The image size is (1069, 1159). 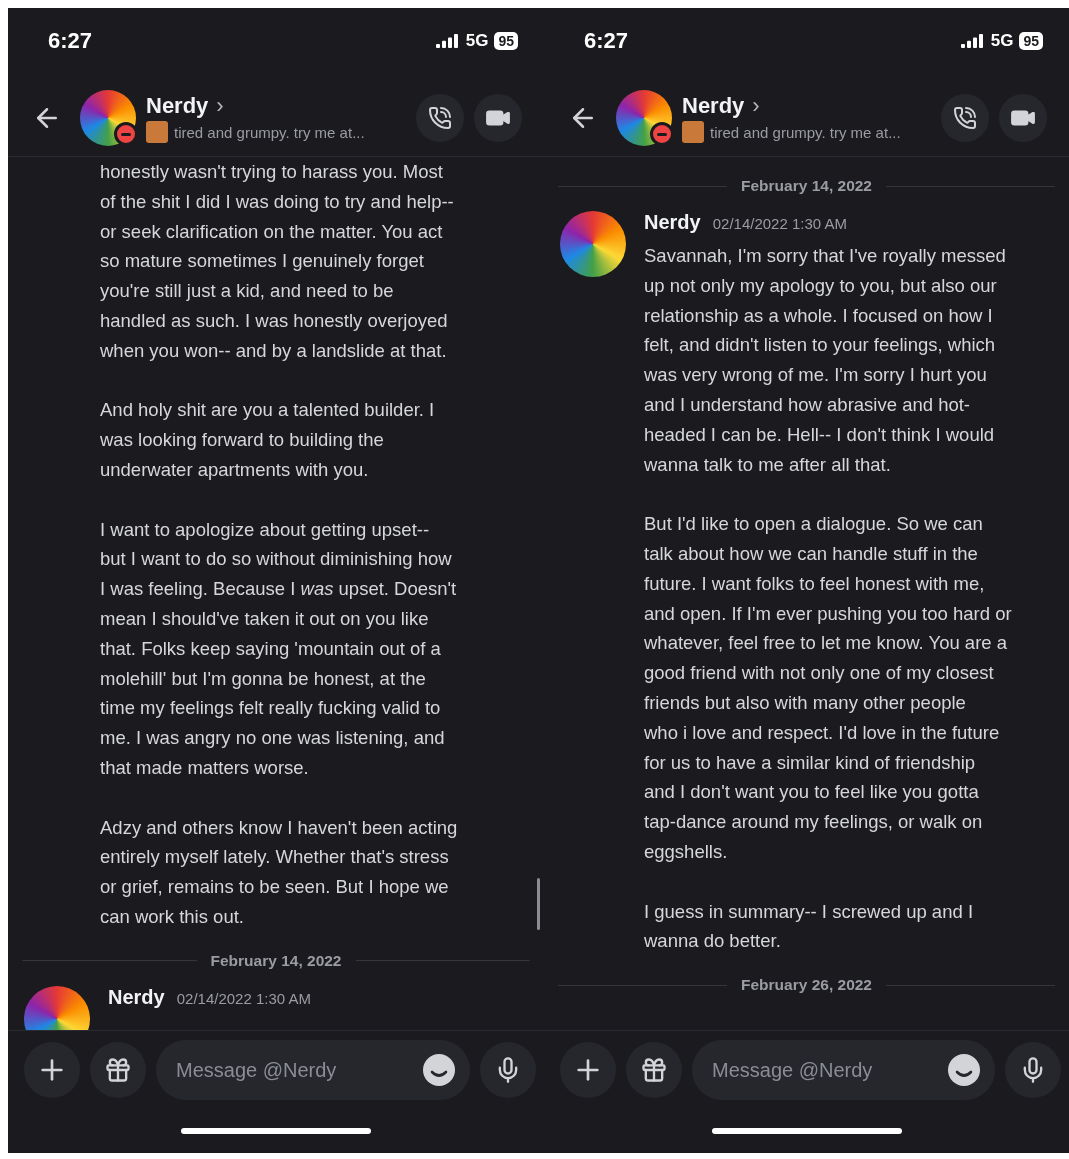 I want to click on message-paragraph: I guess in summary-- I screwed up and I wanna do better., so click(x=809, y=926).